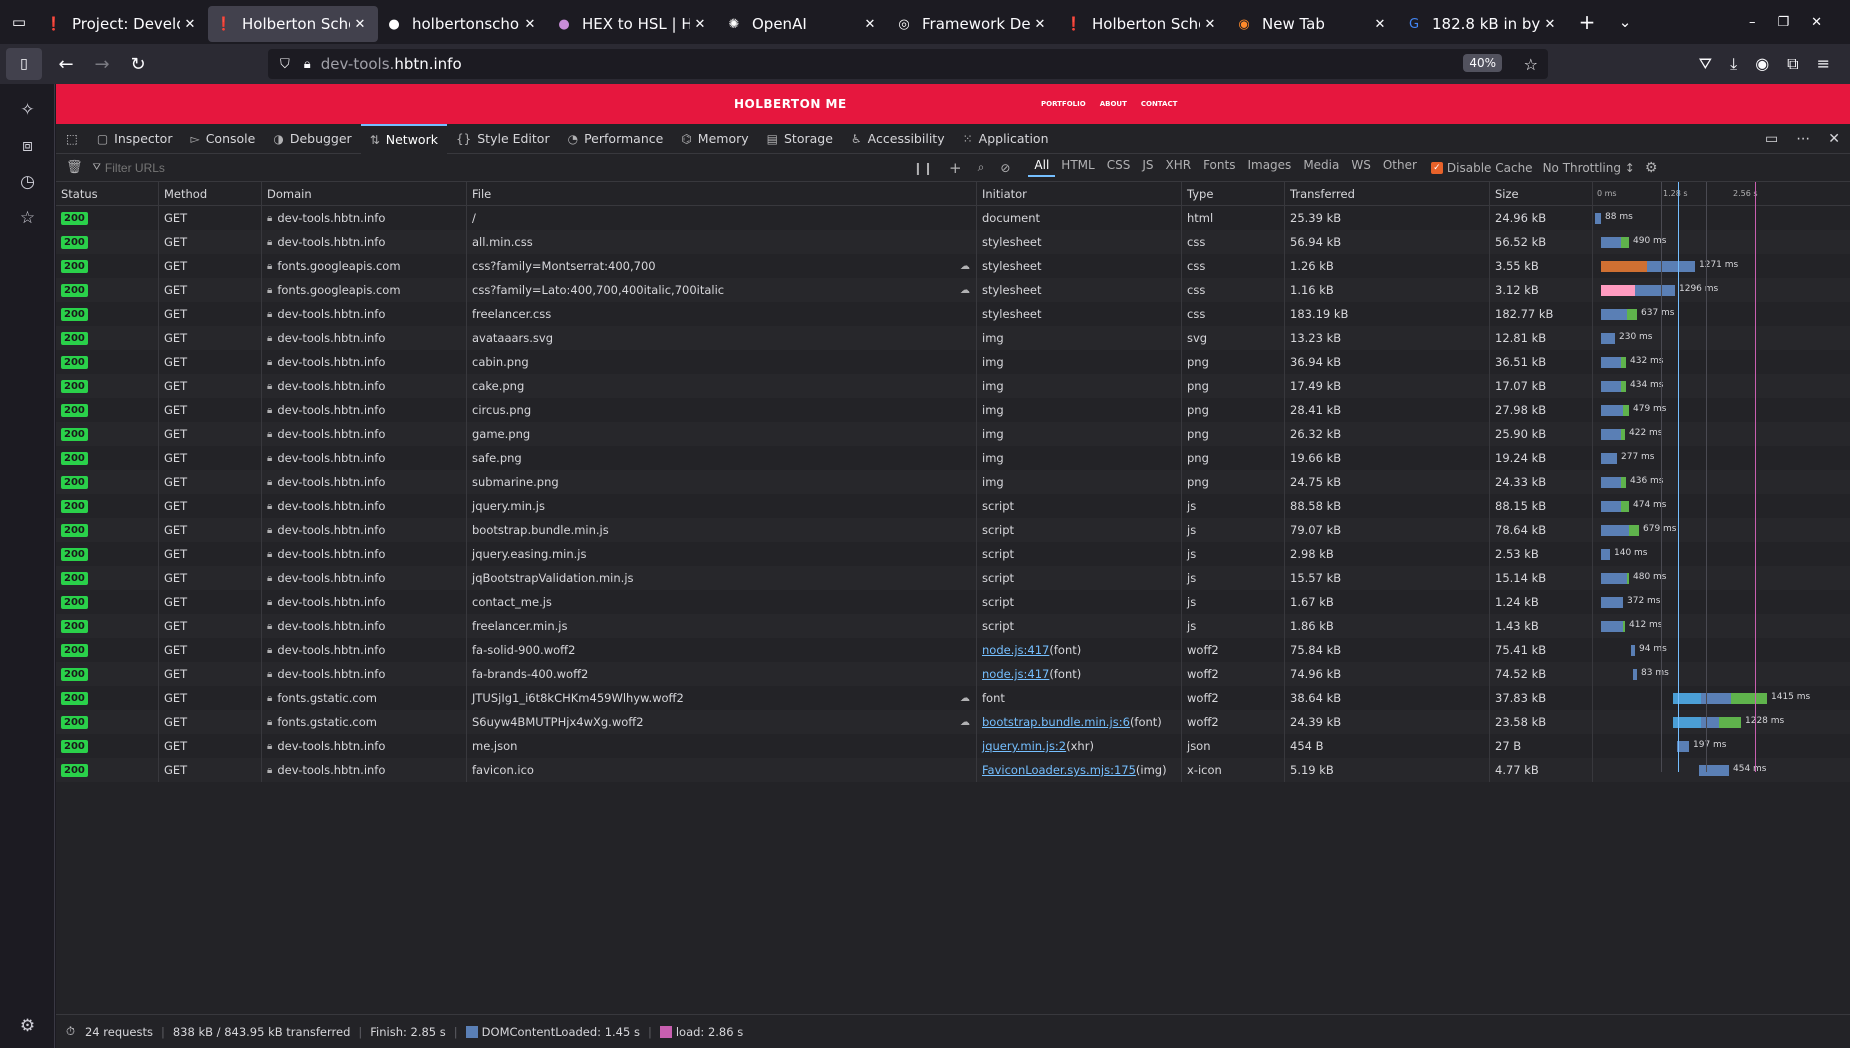 This screenshot has height=1048, width=1850. I want to click on tab-memory: ⌬ Memory, so click(714, 139).